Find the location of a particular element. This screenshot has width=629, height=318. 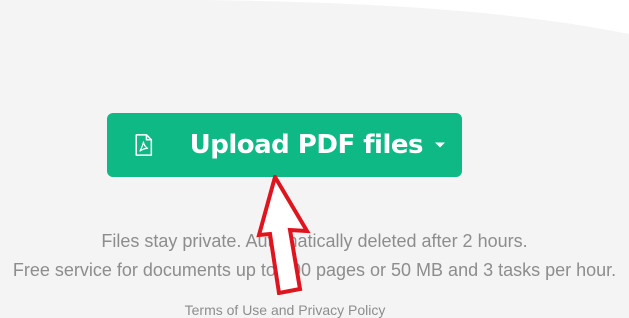

upload-pdf-button: Upload PDF files is located at coordinates (265, 145).